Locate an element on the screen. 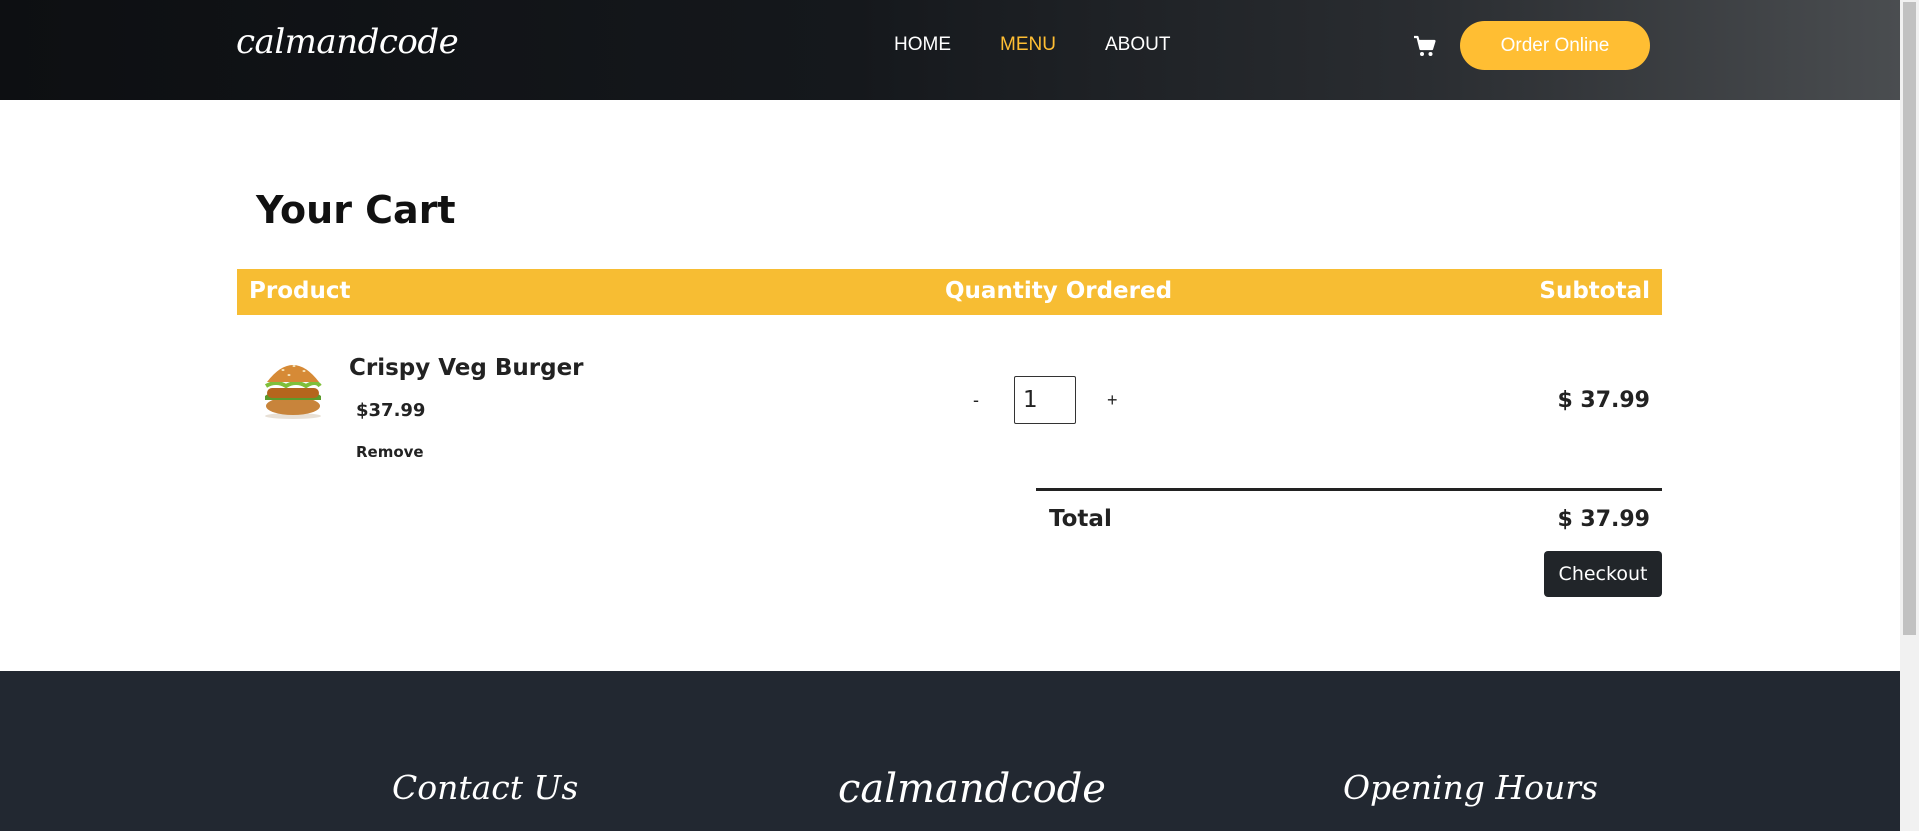  product-name: Crispy Veg Burger is located at coordinates (466, 368).